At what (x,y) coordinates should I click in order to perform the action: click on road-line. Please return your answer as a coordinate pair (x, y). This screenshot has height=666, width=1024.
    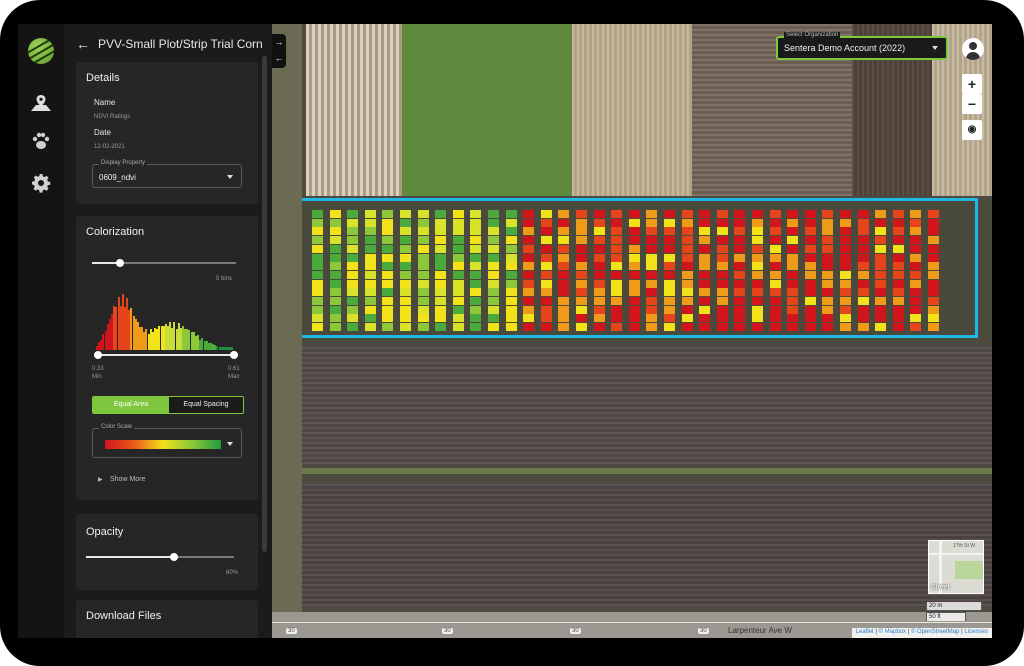
    Looking at the image, I should click on (632, 622).